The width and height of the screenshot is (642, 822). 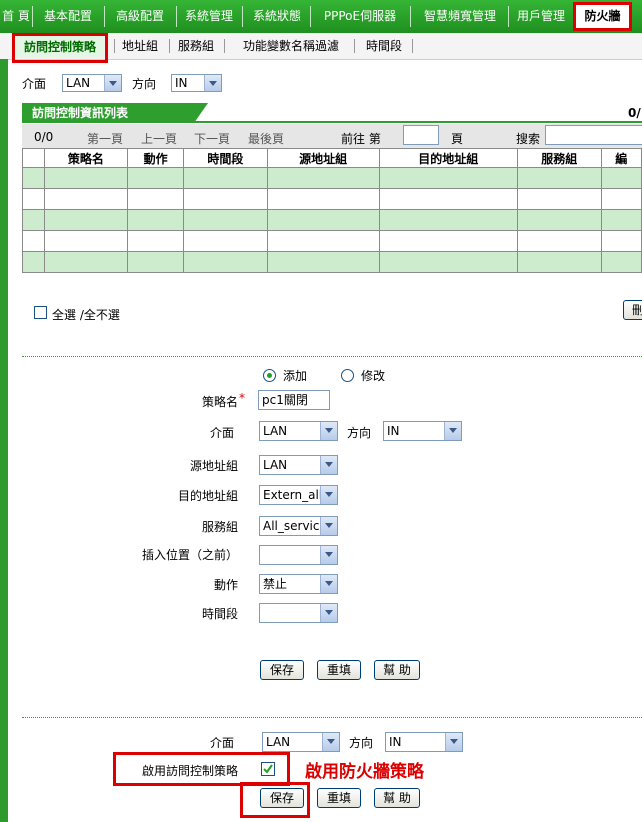 What do you see at coordinates (78, 83) in the screenshot?
I see `filter-interface-value: LAN` at bounding box center [78, 83].